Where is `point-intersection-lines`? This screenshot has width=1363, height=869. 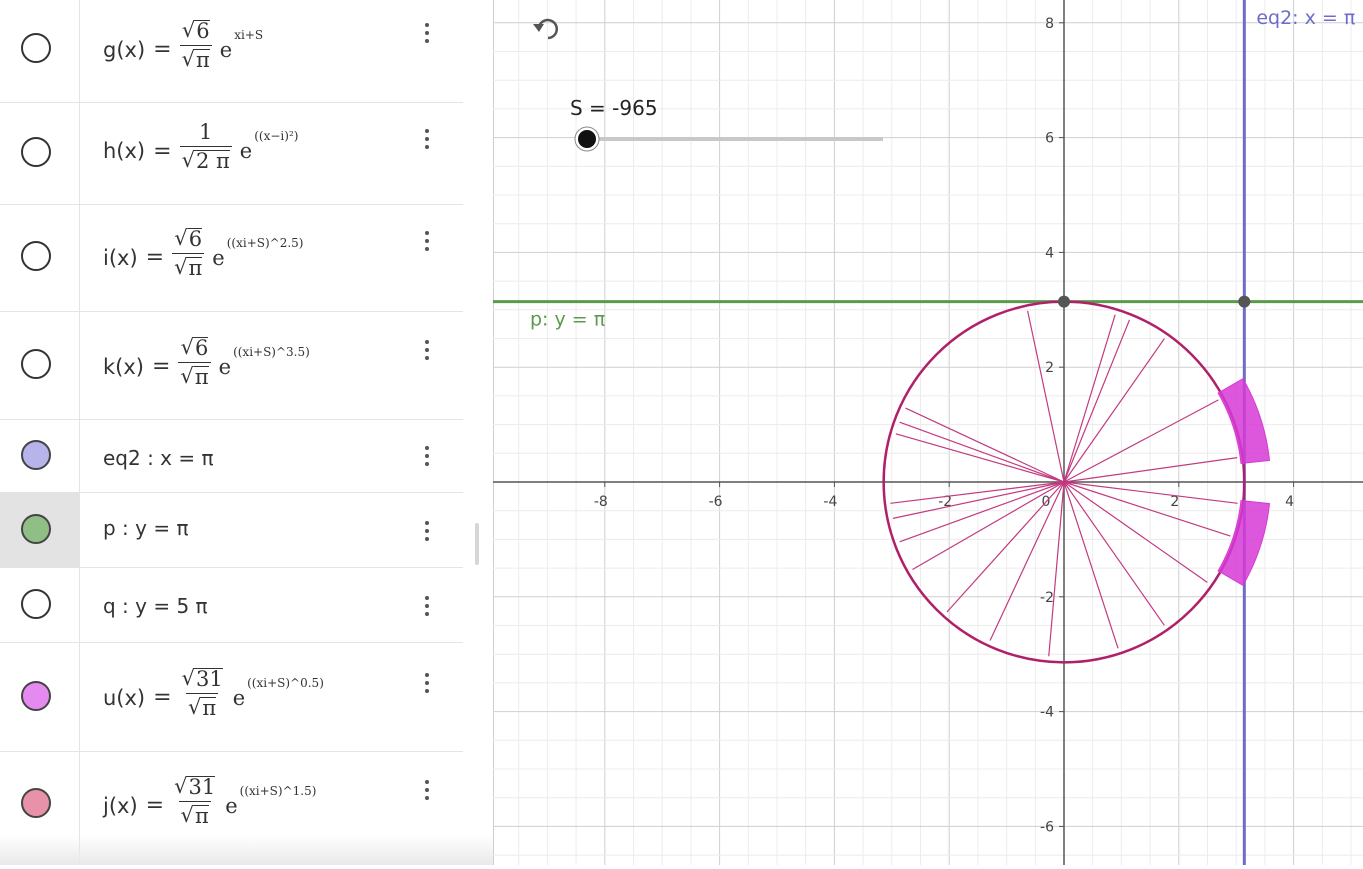
point-intersection-lines is located at coordinates (1244, 301).